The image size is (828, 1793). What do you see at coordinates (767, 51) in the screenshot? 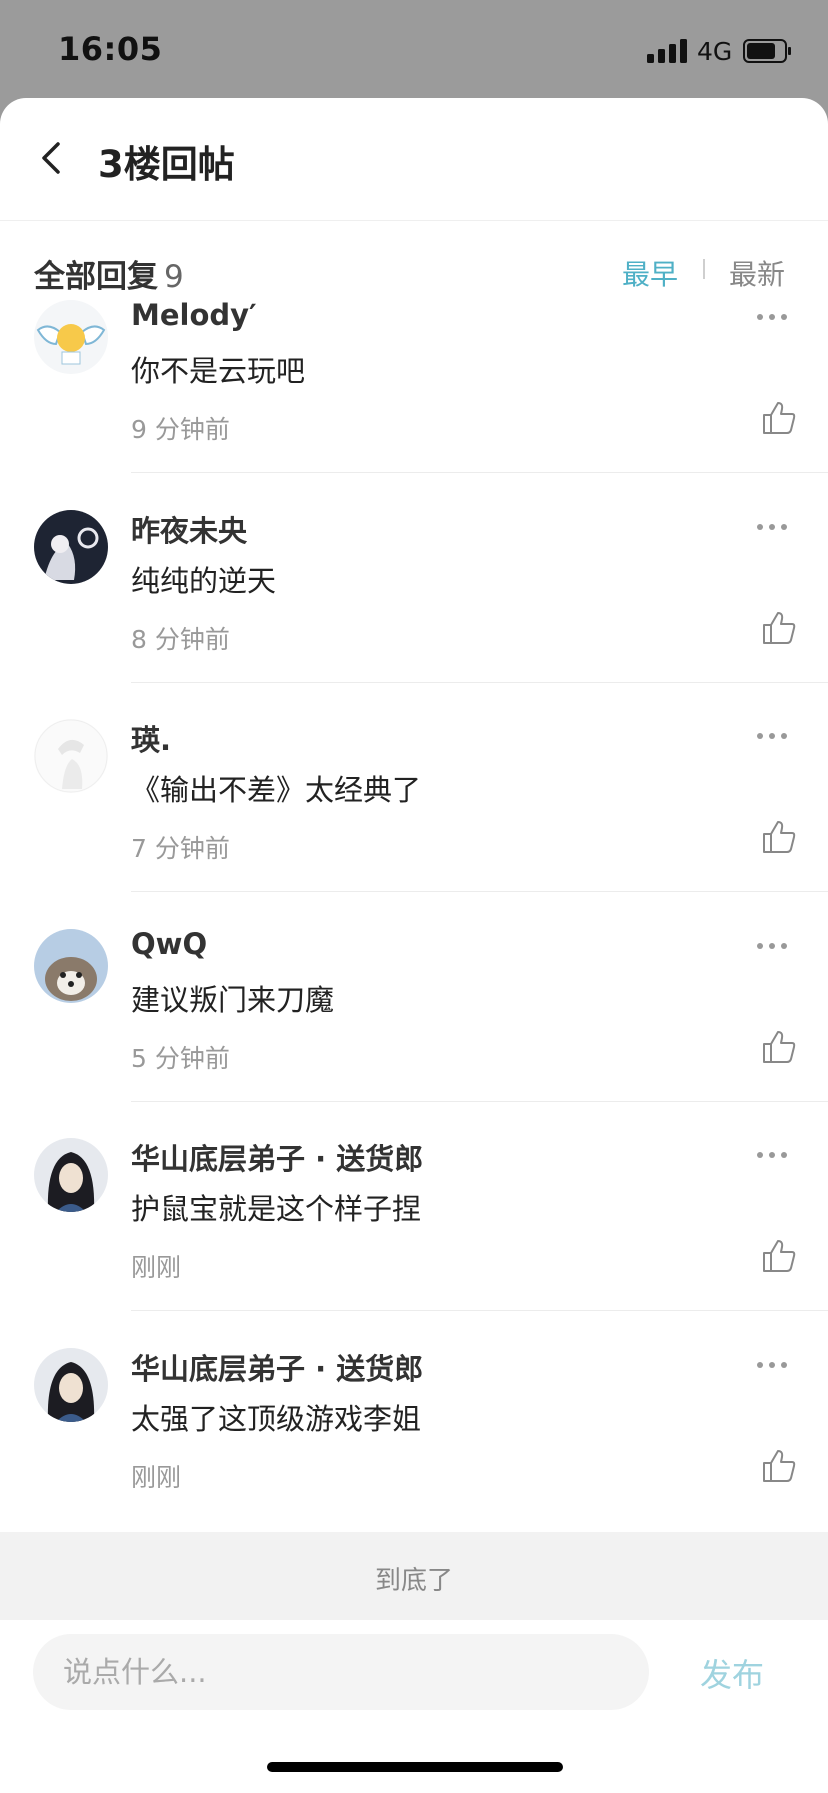
I see `battery-icon` at bounding box center [767, 51].